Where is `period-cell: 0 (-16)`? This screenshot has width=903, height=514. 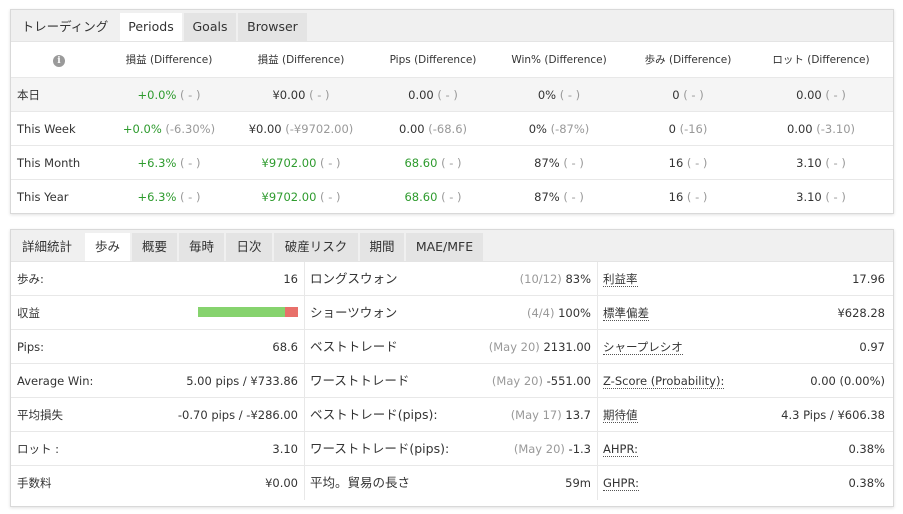 period-cell: 0 (-16) is located at coordinates (688, 129).